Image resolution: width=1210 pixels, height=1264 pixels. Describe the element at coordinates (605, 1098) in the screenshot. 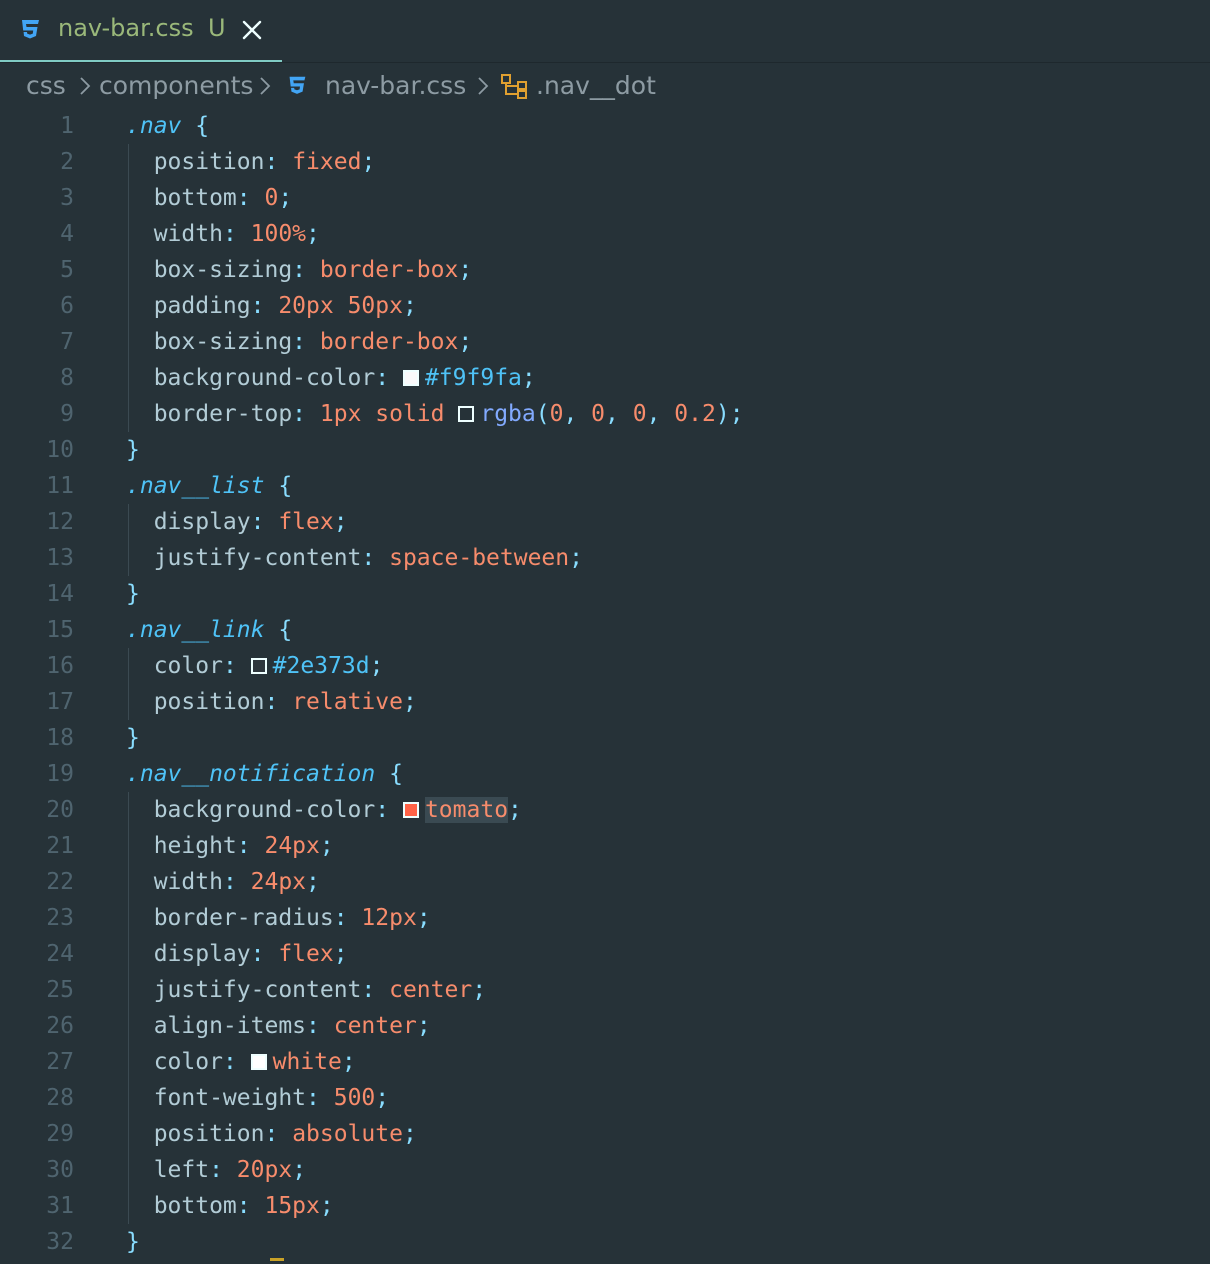

I see `code-line: 28 font-weight: 500;` at that location.